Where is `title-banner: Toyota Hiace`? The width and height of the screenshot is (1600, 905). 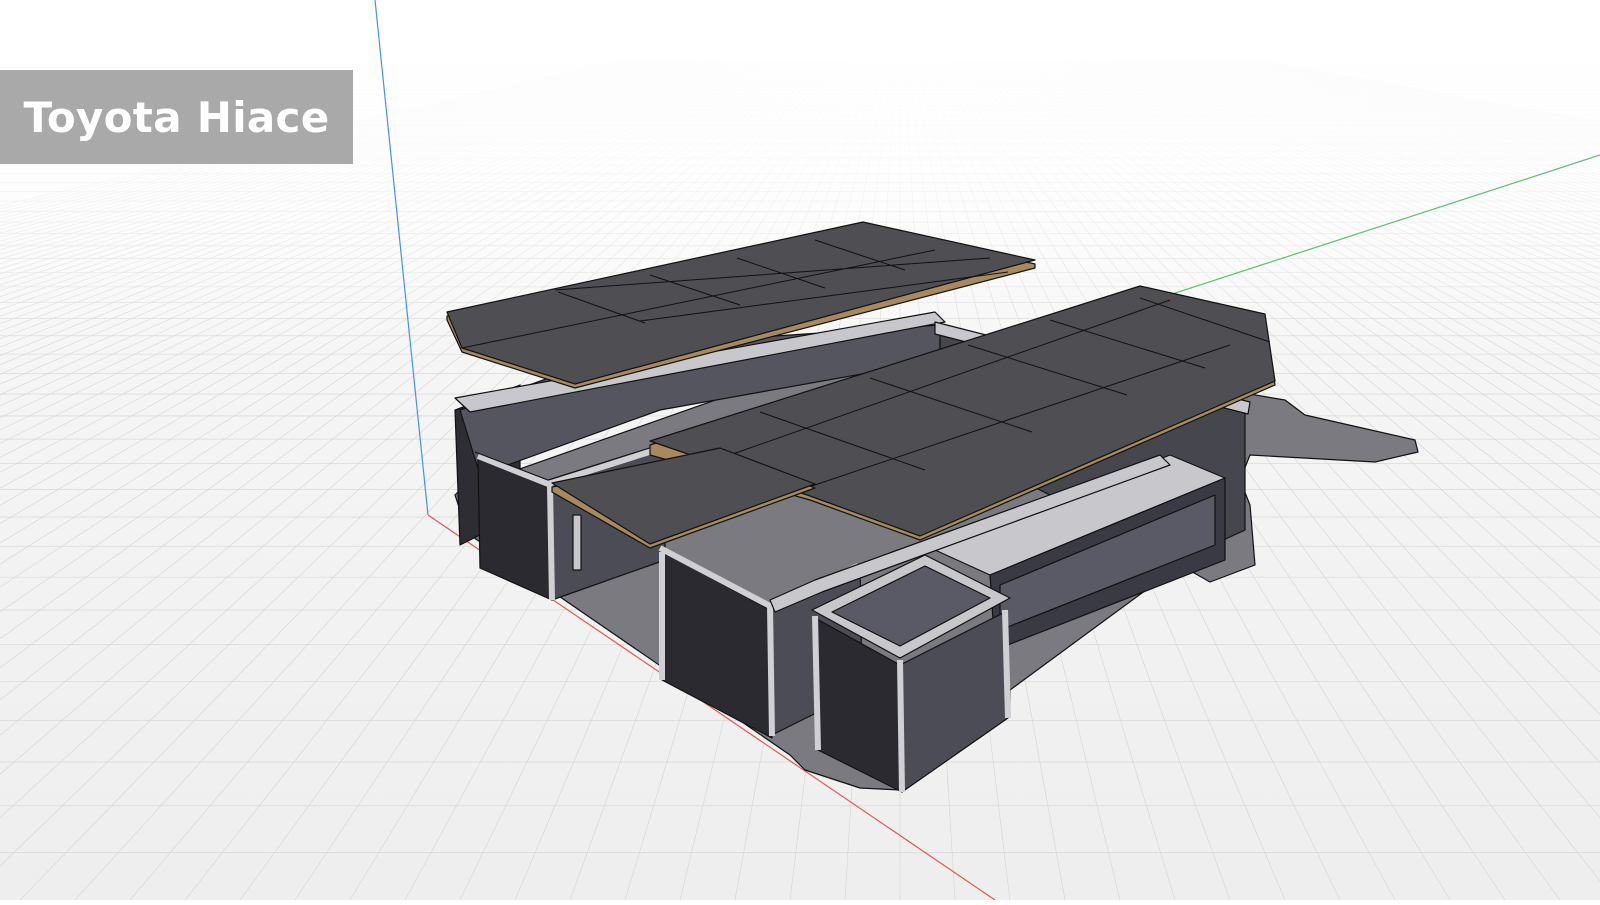 title-banner: Toyota Hiace is located at coordinates (176, 117).